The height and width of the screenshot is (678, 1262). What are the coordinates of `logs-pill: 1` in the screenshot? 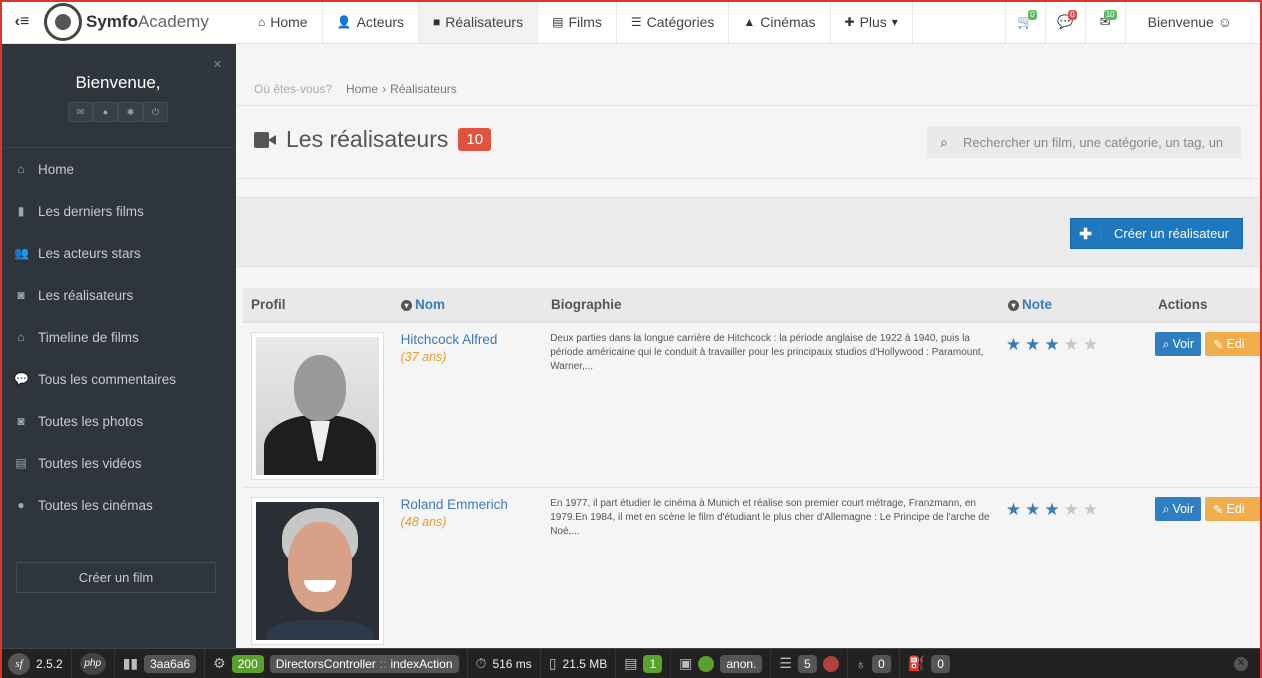 It's located at (653, 663).